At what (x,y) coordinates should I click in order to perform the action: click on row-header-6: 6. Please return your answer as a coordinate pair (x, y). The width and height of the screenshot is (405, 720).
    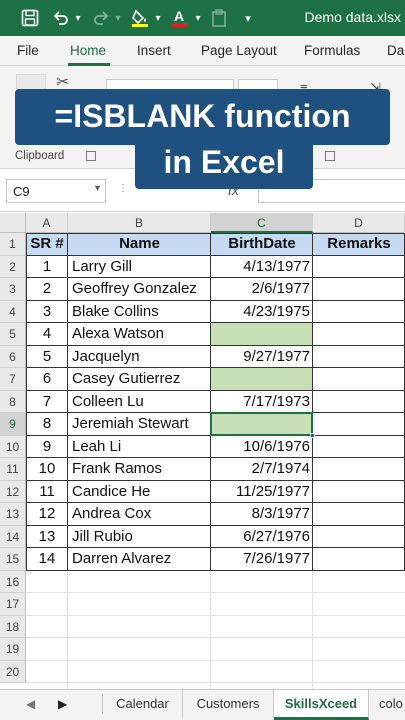
    Looking at the image, I should click on (13, 356).